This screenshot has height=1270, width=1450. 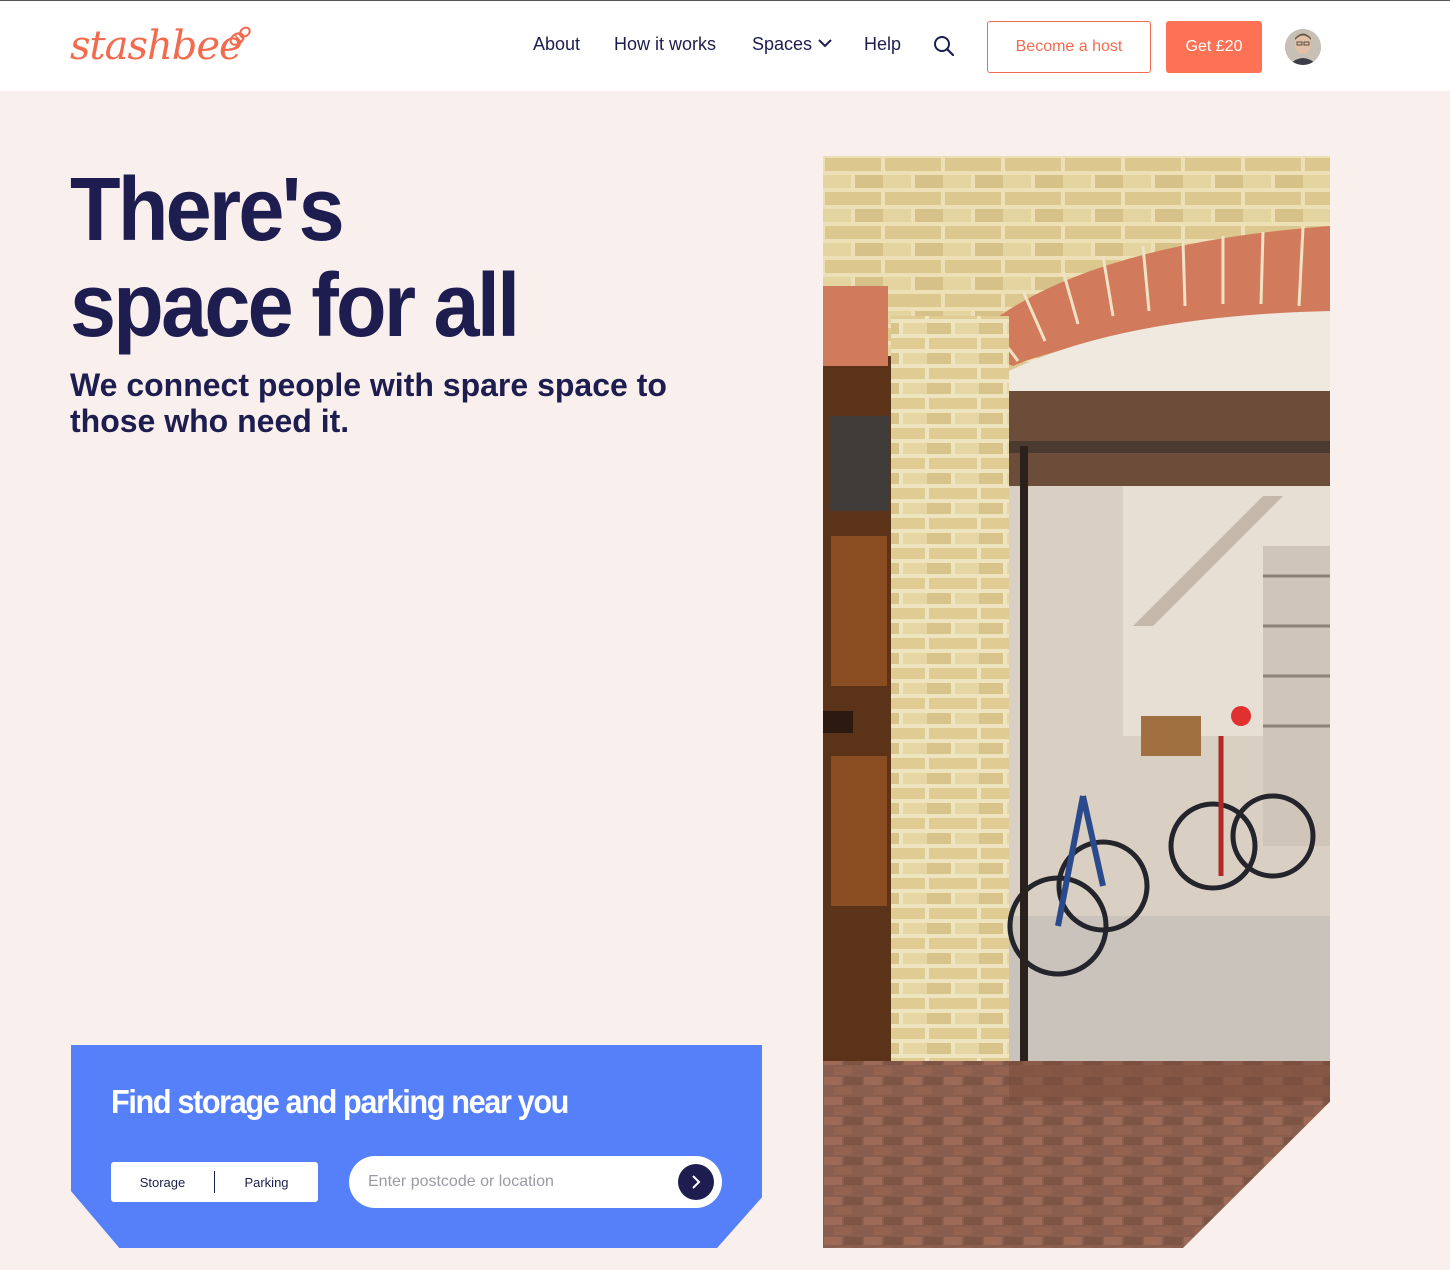 What do you see at coordinates (556, 44) in the screenshot?
I see `nav-about: About` at bounding box center [556, 44].